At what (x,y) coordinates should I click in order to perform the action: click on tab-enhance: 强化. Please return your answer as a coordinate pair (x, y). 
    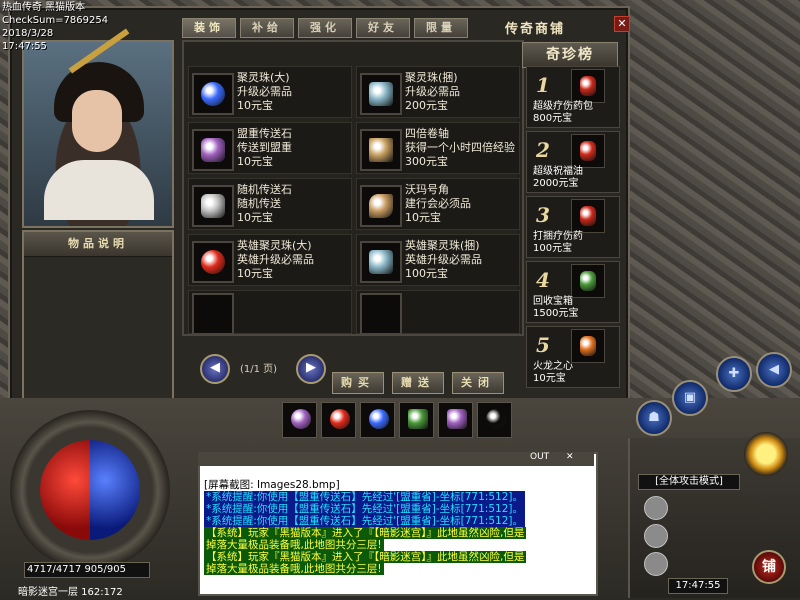
    Looking at the image, I should click on (325, 28).